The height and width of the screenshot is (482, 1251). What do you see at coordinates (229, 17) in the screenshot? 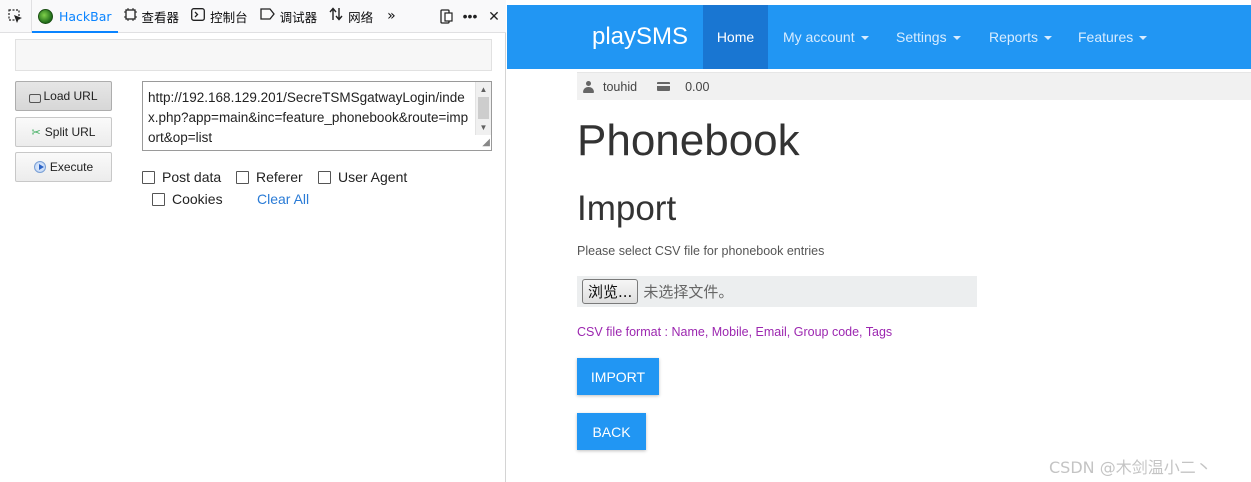
I see `tab-console-label: 控制台` at bounding box center [229, 17].